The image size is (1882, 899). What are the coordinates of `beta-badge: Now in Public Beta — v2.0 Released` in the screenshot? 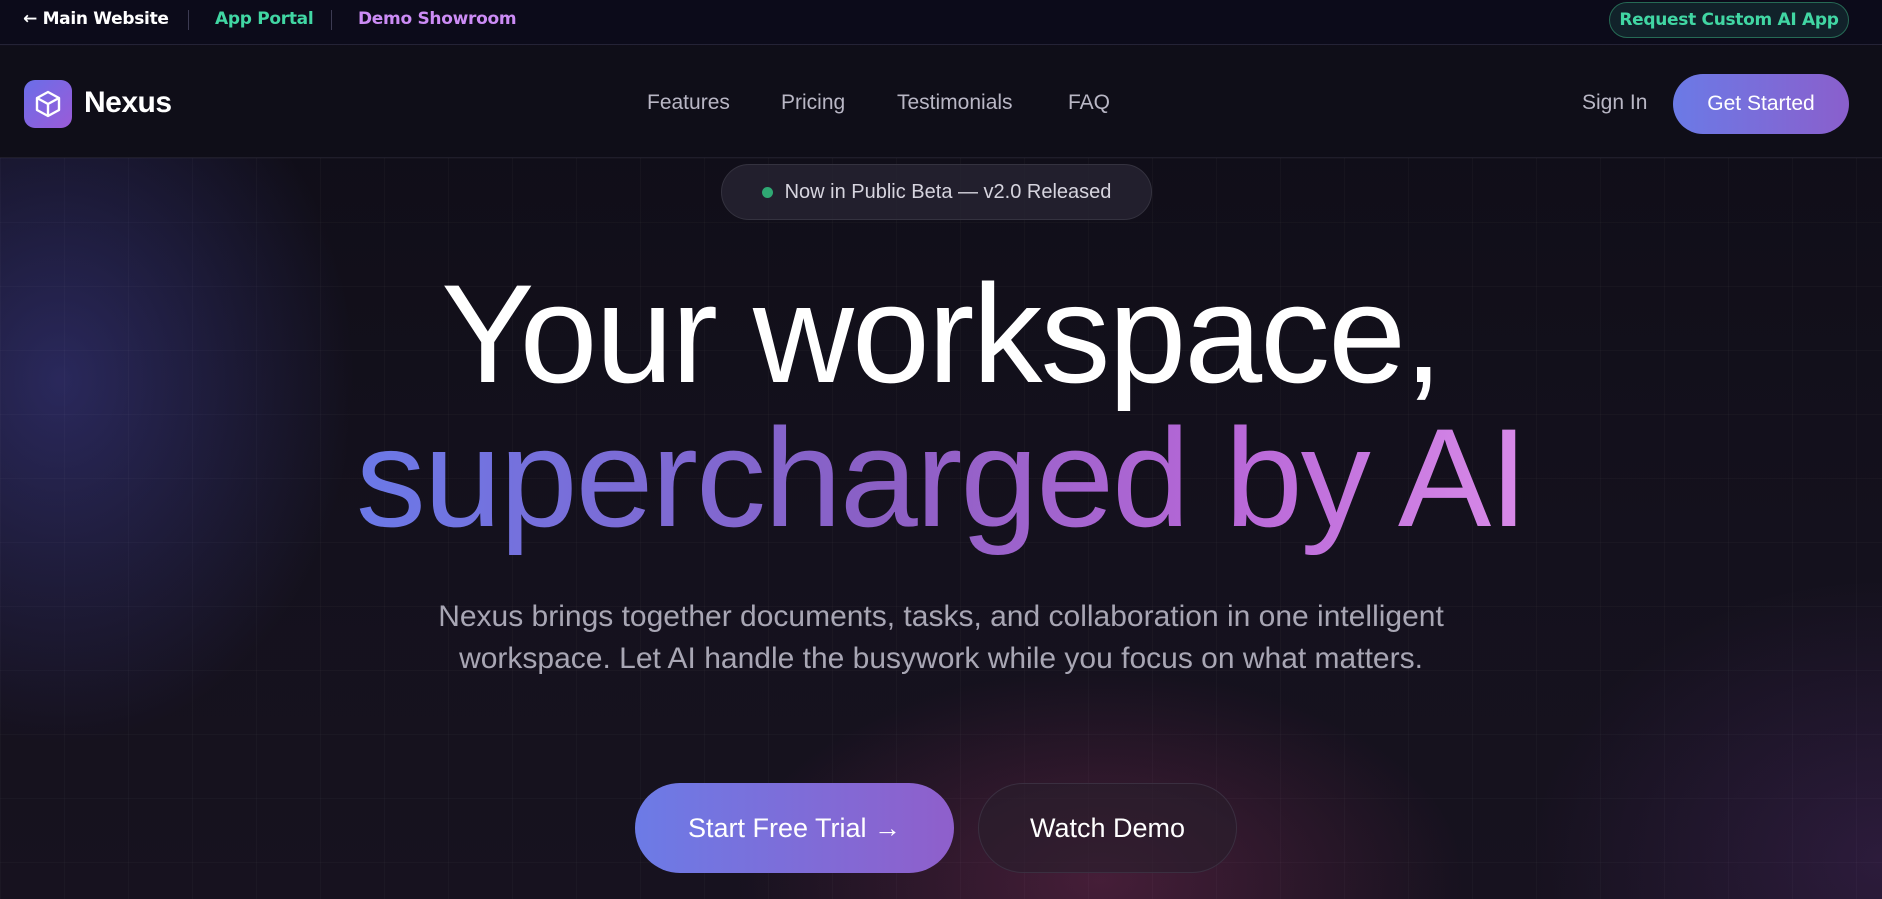 It's located at (936, 192).